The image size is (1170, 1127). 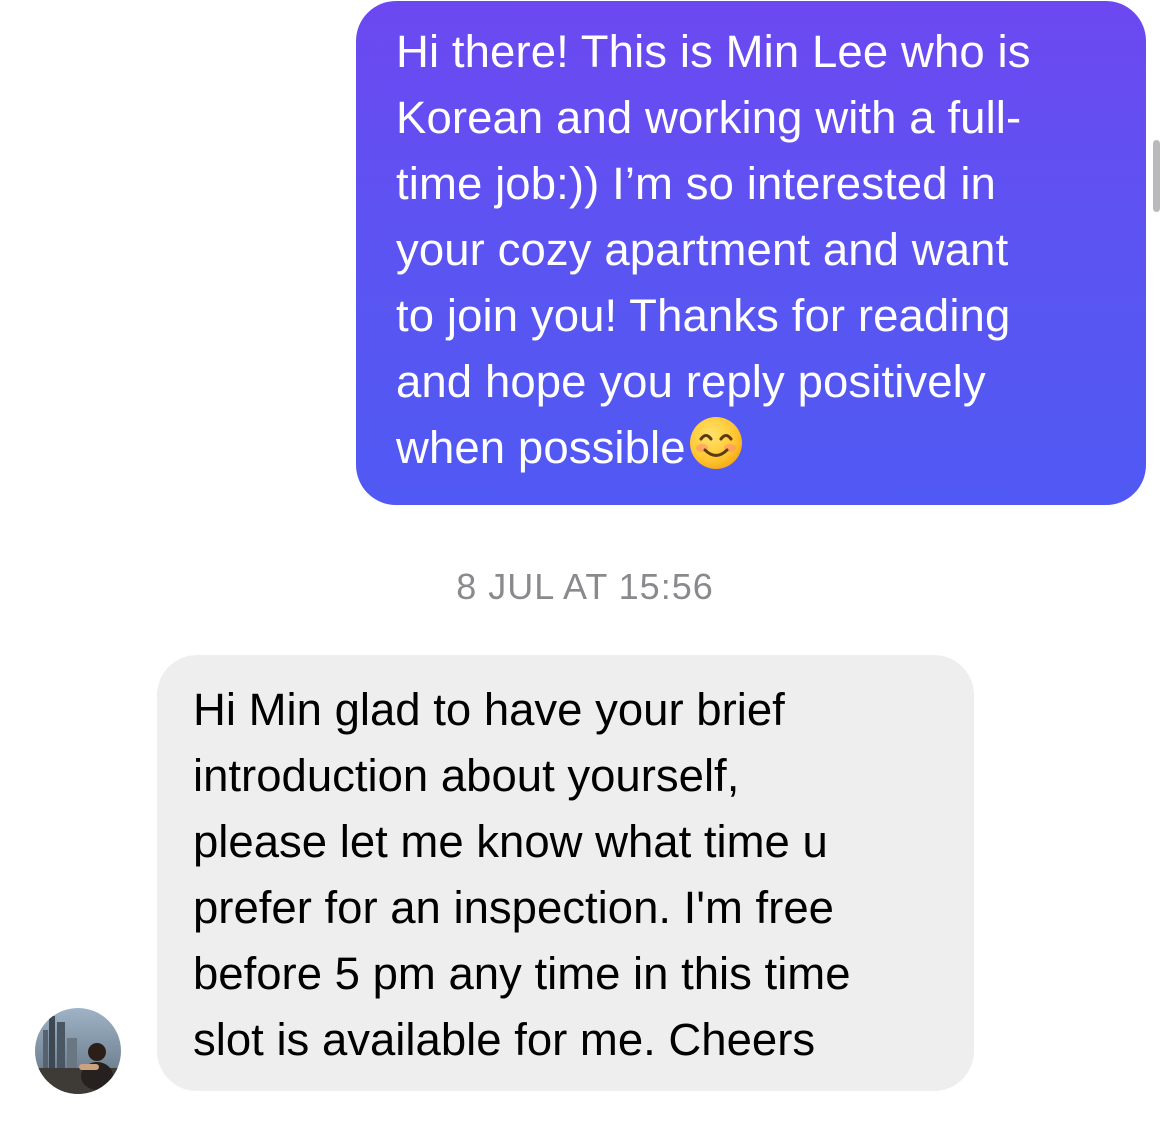 What do you see at coordinates (489, 709) in the screenshot?
I see `message-line: Hi Min glad to have your brief` at bounding box center [489, 709].